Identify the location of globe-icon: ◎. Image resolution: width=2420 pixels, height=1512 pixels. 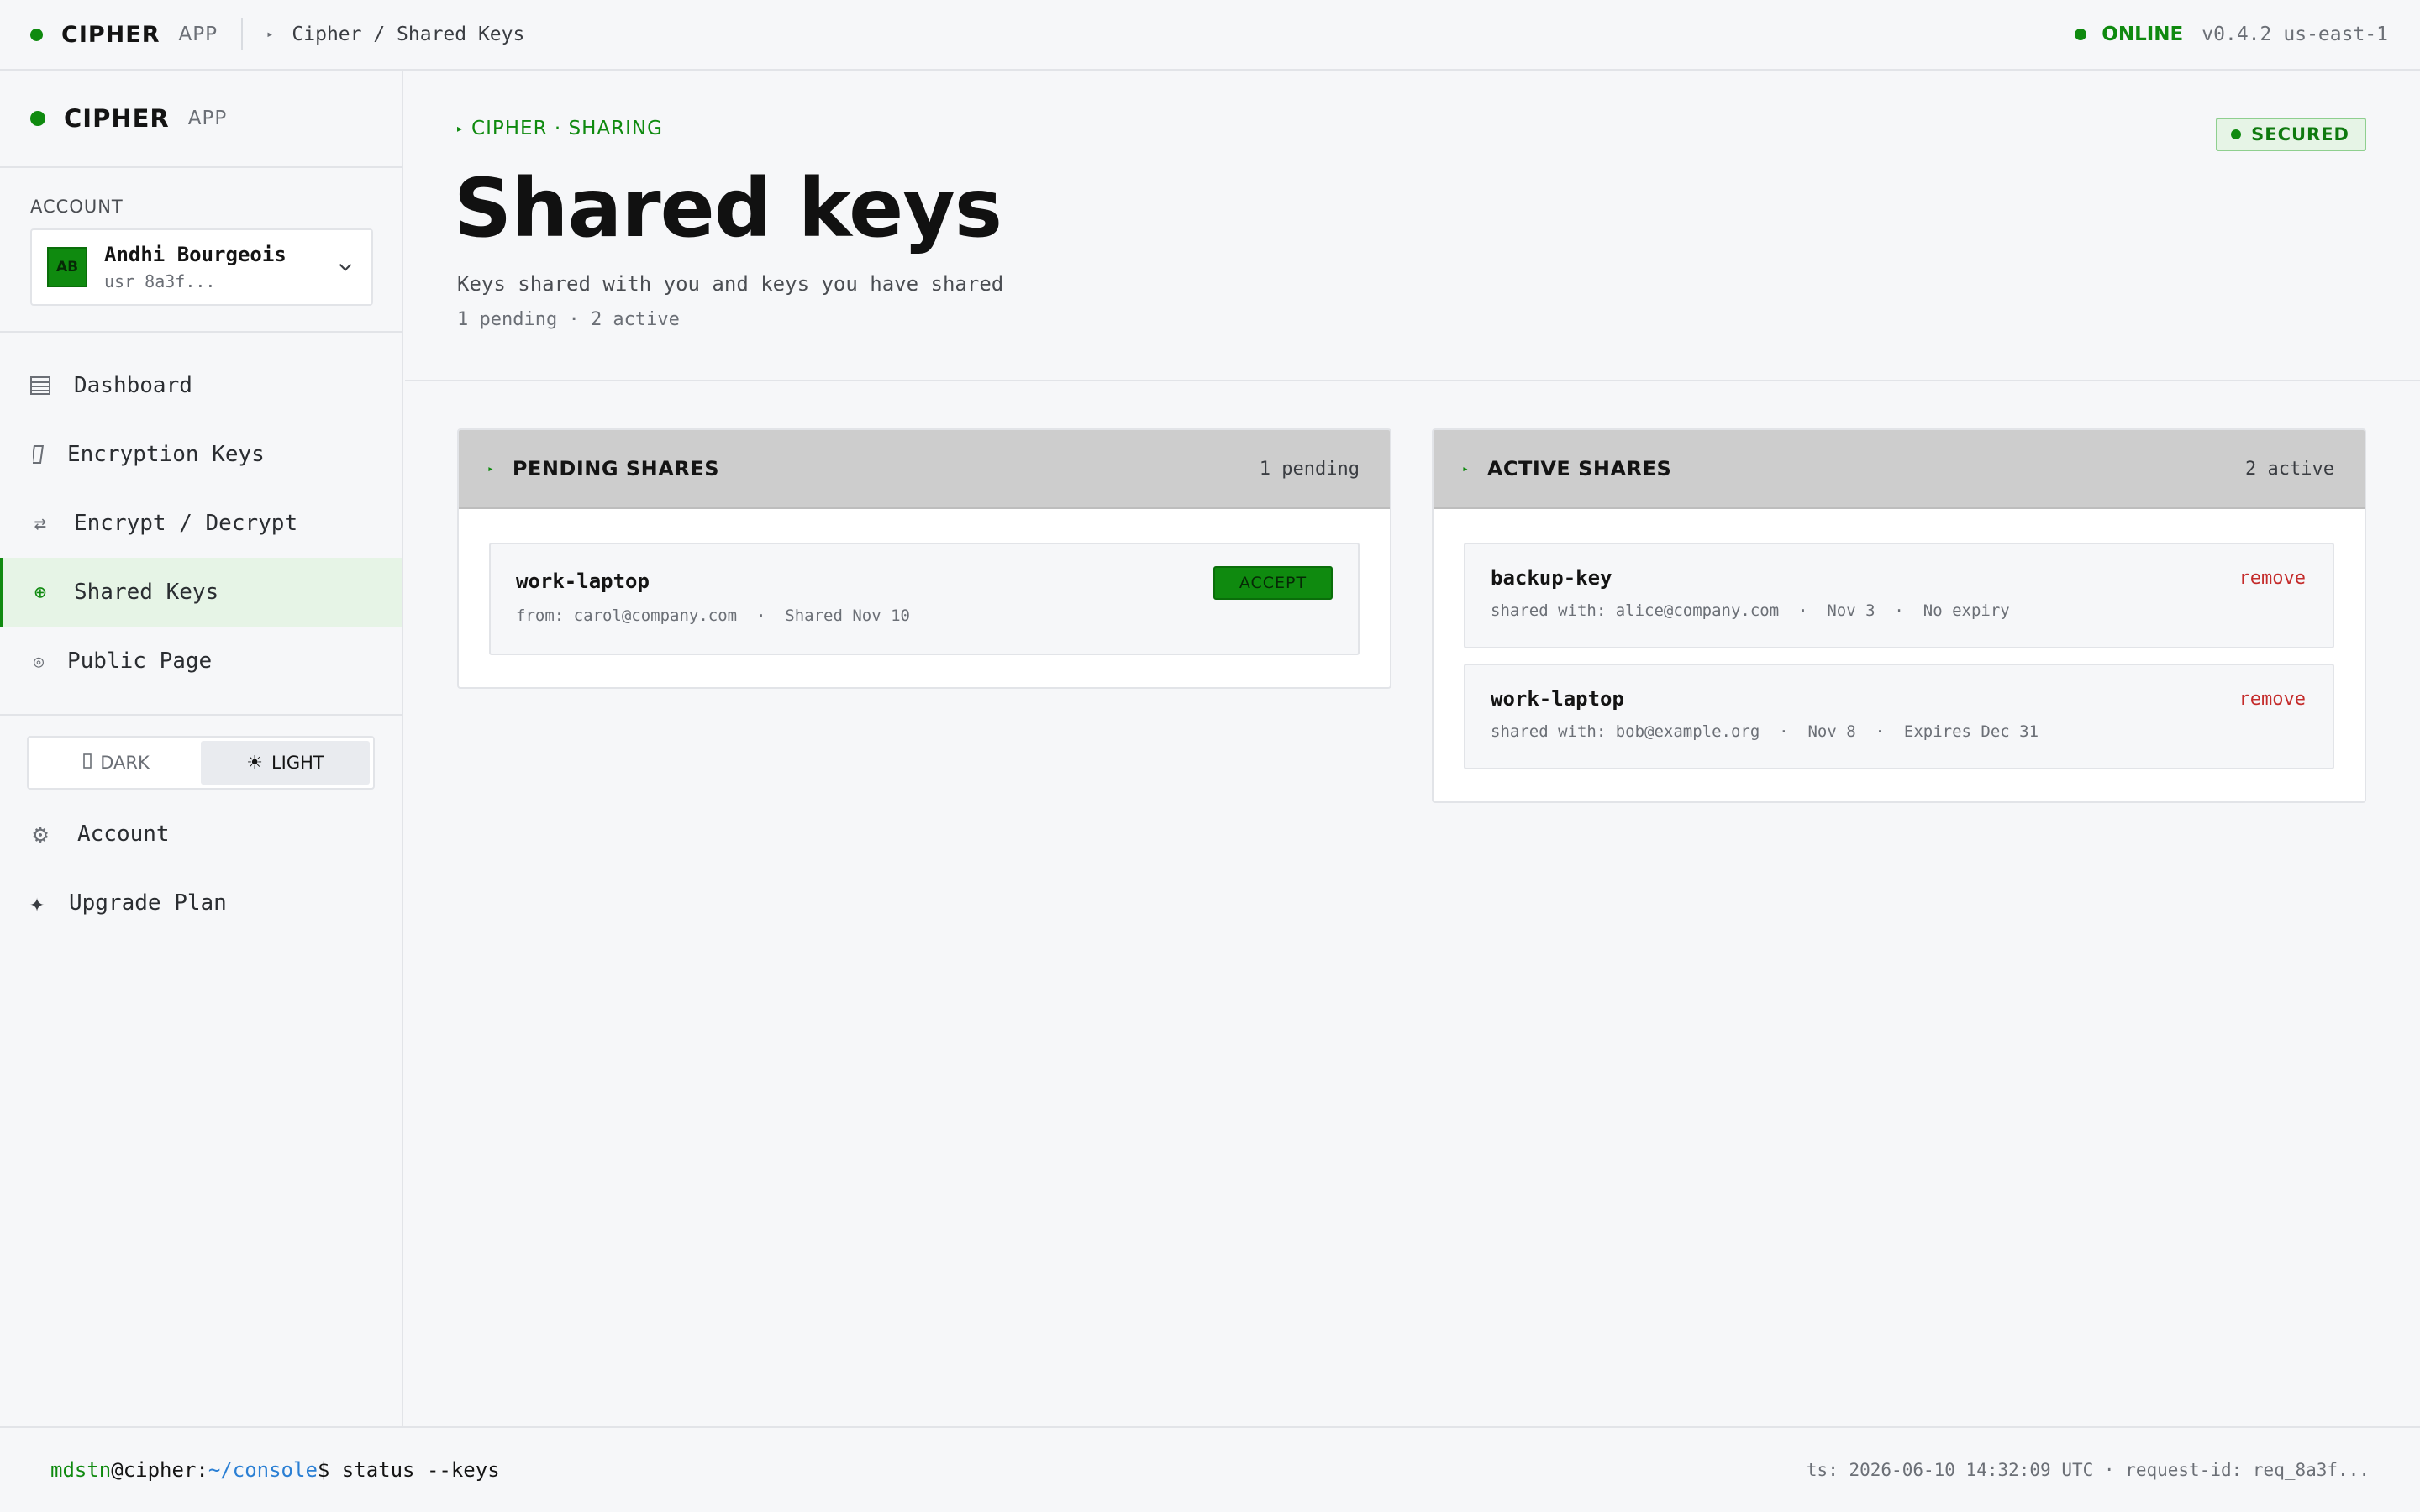
(39, 661).